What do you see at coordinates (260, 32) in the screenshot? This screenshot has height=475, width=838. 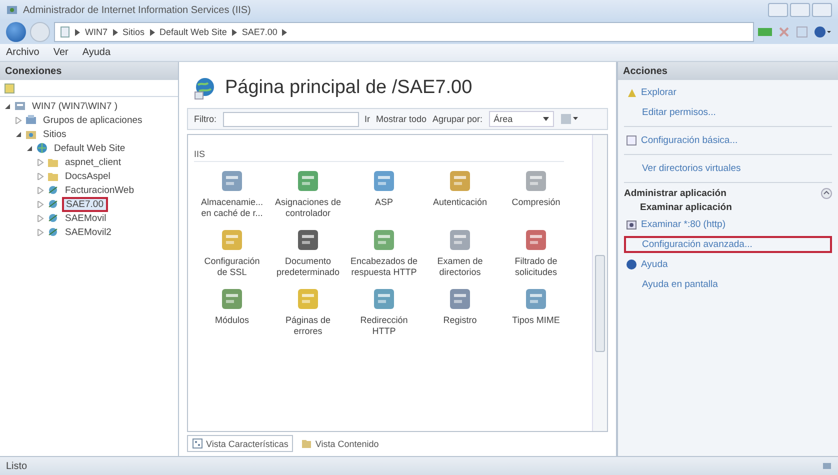 I see `breadcrumb-item: SAE7.00` at bounding box center [260, 32].